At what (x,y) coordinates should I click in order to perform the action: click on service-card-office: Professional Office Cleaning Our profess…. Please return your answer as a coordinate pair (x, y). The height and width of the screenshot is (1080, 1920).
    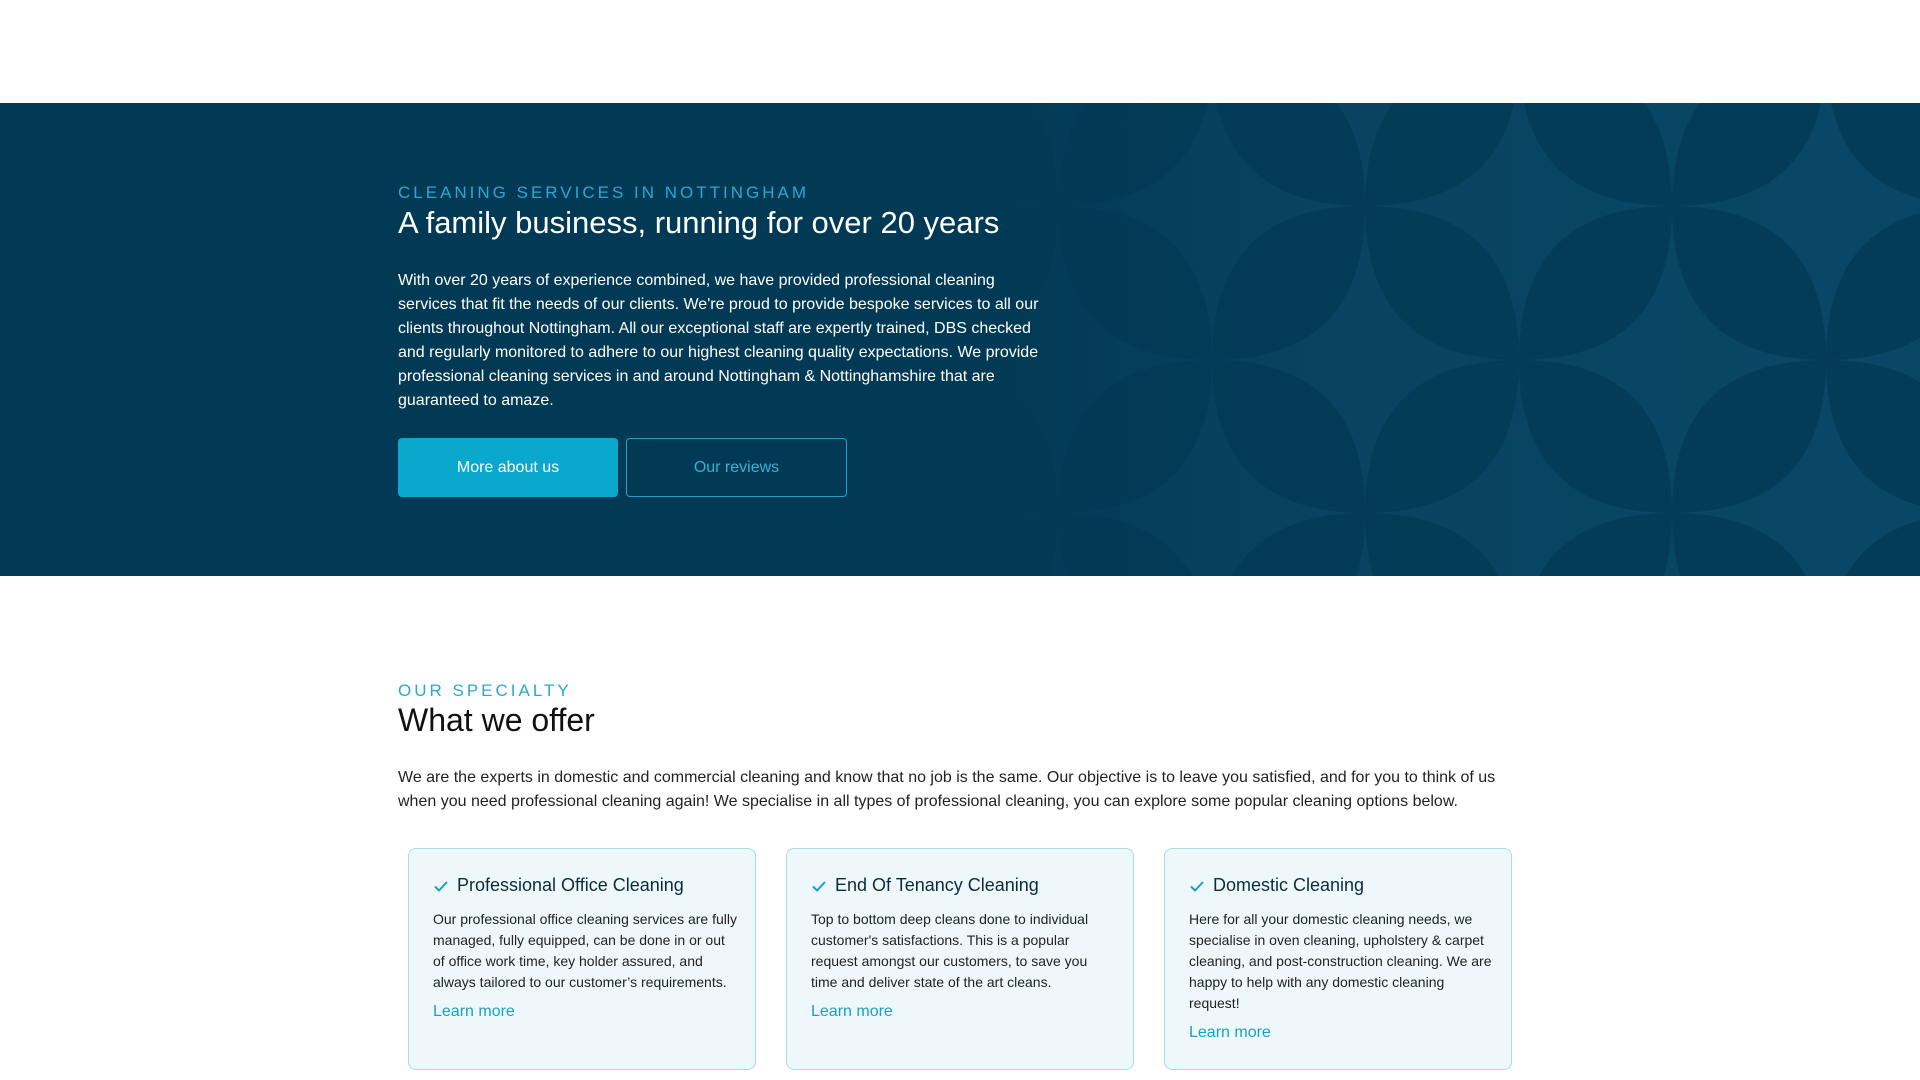
    Looking at the image, I should click on (582, 959).